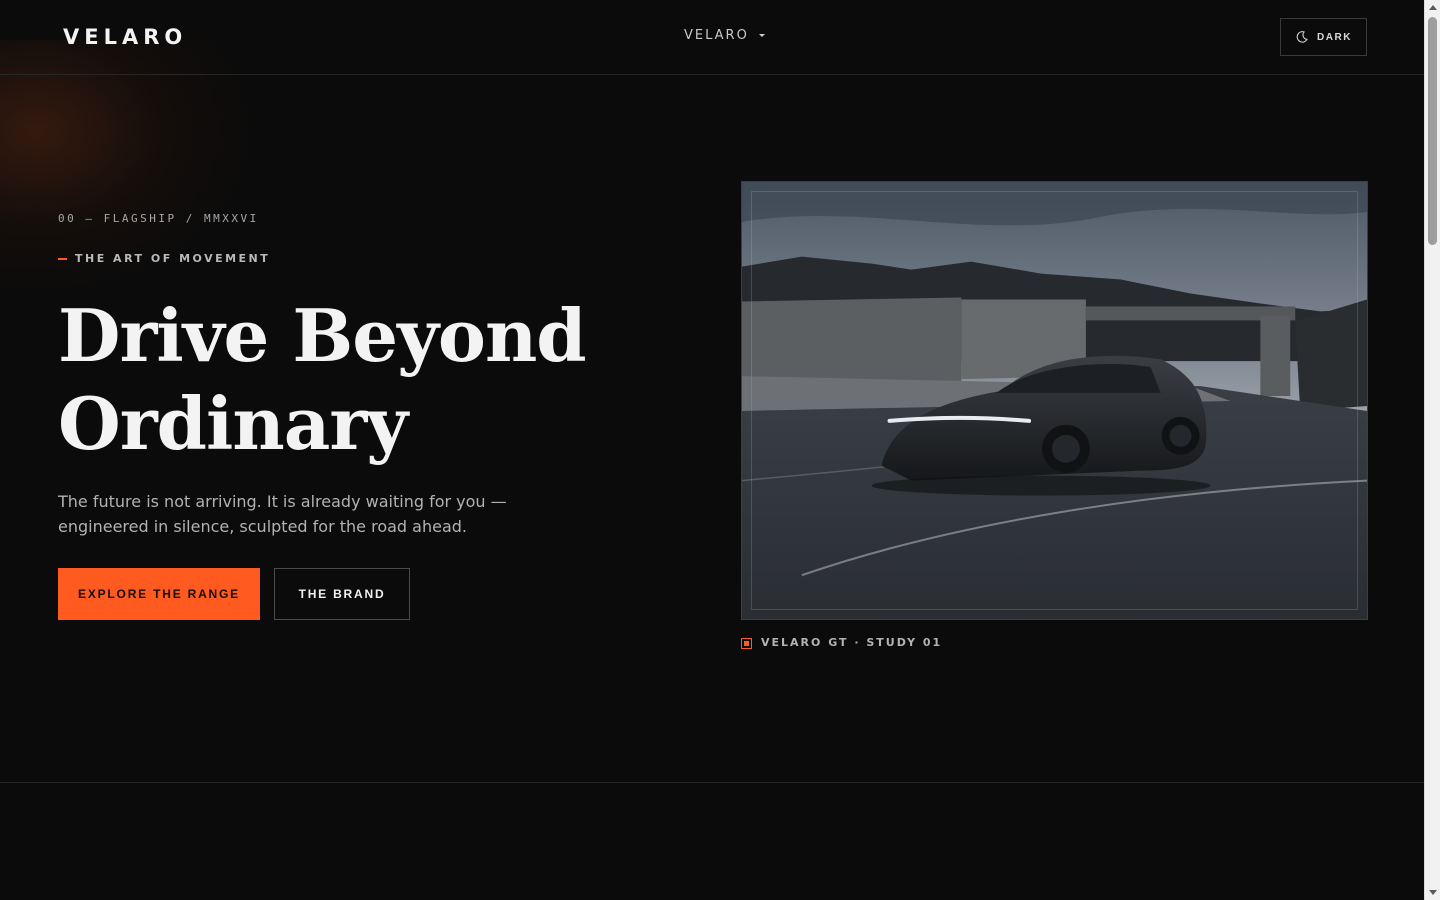 This screenshot has width=1440, height=900. I want to click on section-divider, so click(712, 782).